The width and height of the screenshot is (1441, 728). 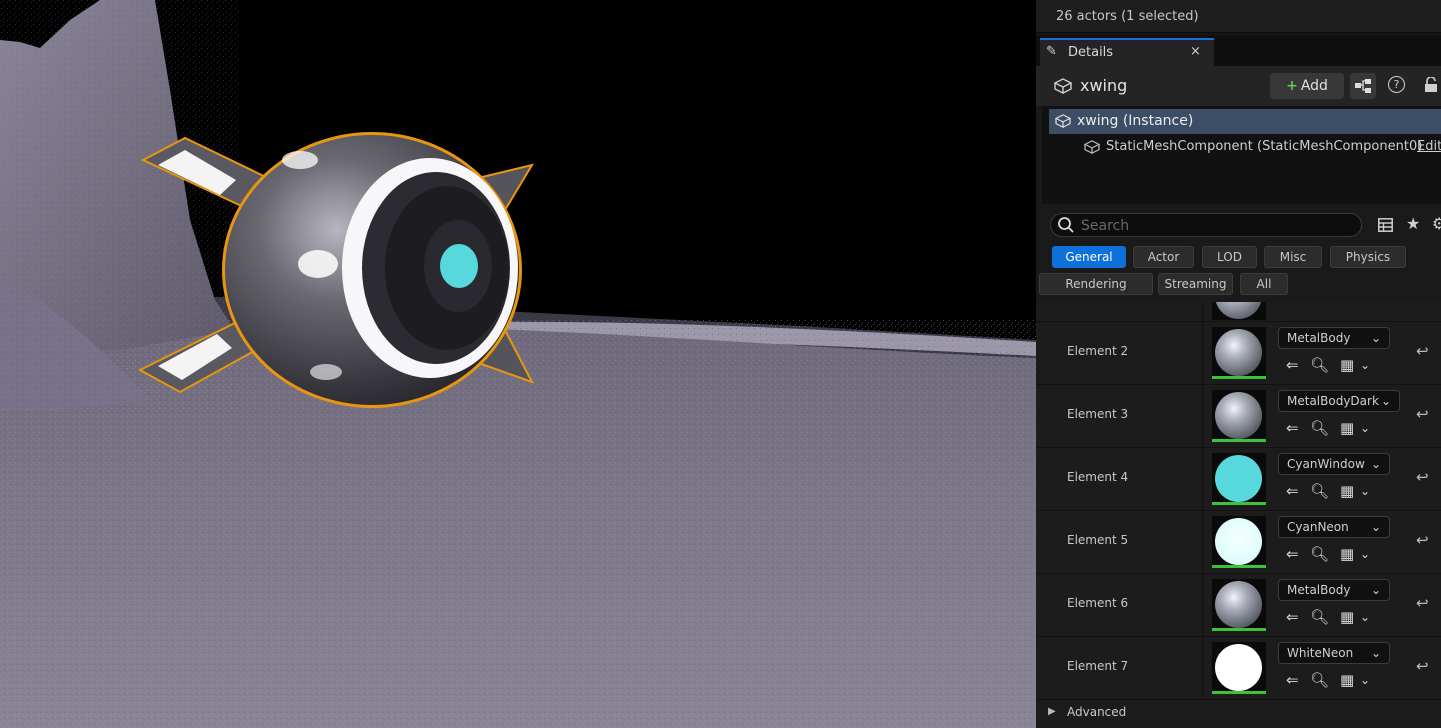 I want to click on filter-all: All, so click(x=1264, y=284).